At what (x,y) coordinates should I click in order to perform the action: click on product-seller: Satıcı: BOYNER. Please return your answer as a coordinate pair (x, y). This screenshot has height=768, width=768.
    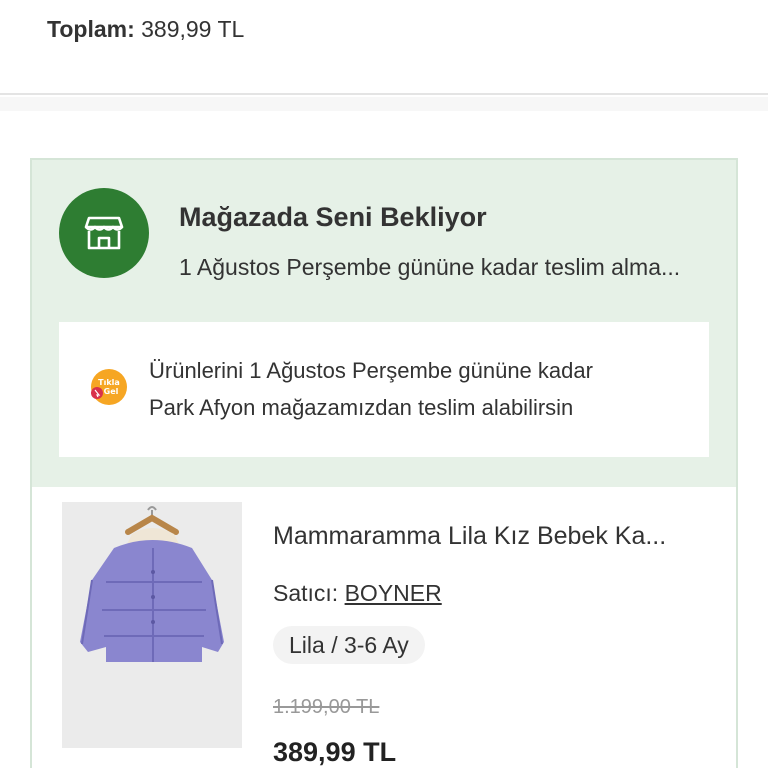
    Looking at the image, I should click on (357, 593).